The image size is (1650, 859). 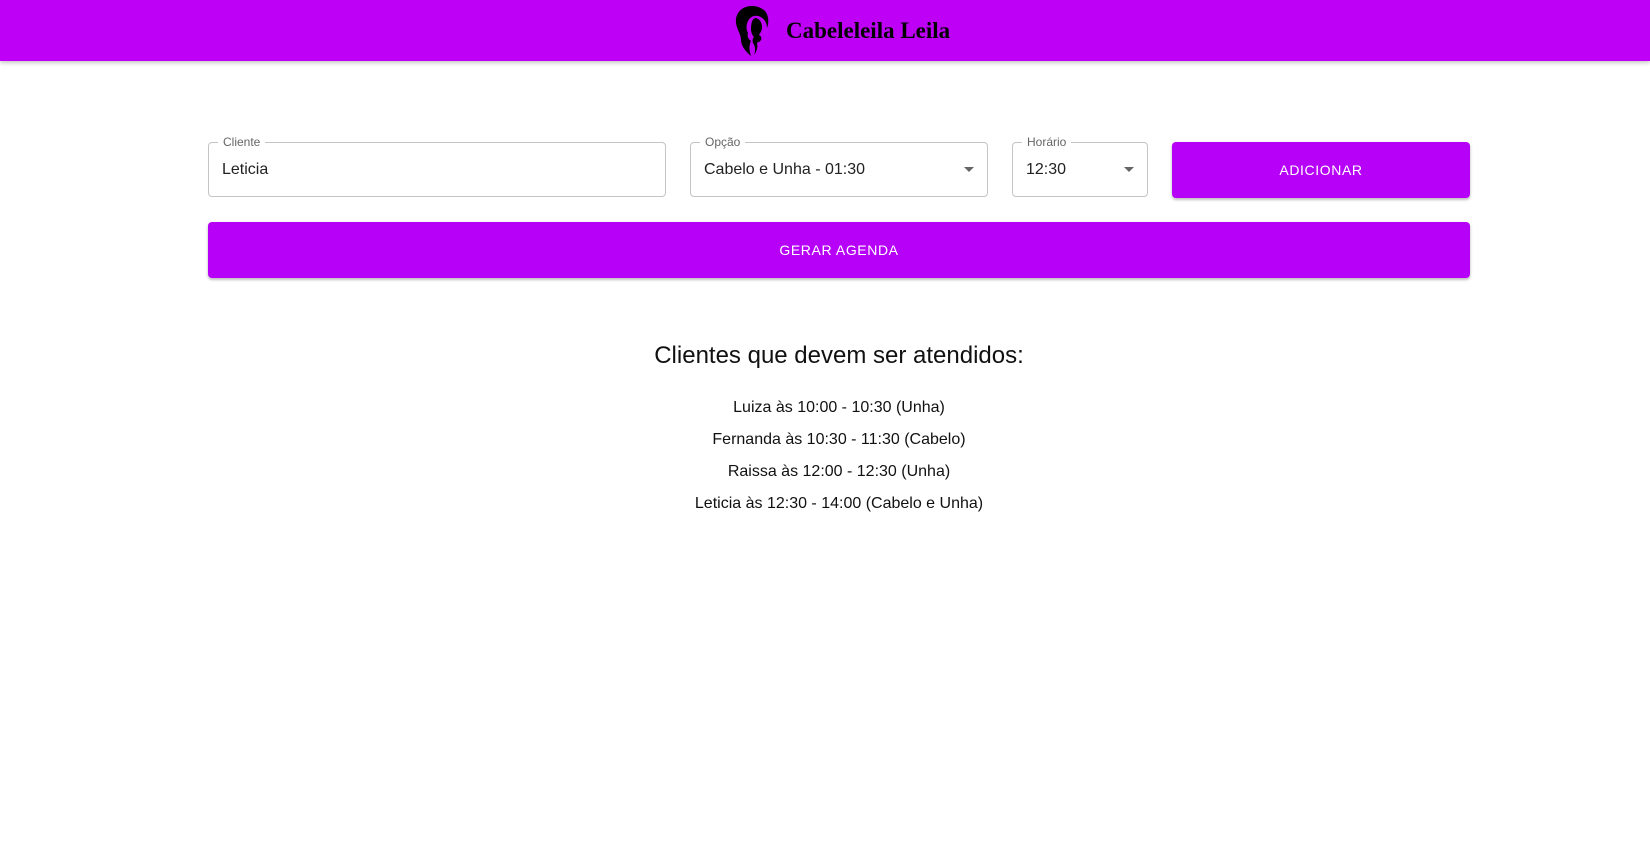 What do you see at coordinates (1046, 169) in the screenshot?
I see `horario-selected-value: 12:30` at bounding box center [1046, 169].